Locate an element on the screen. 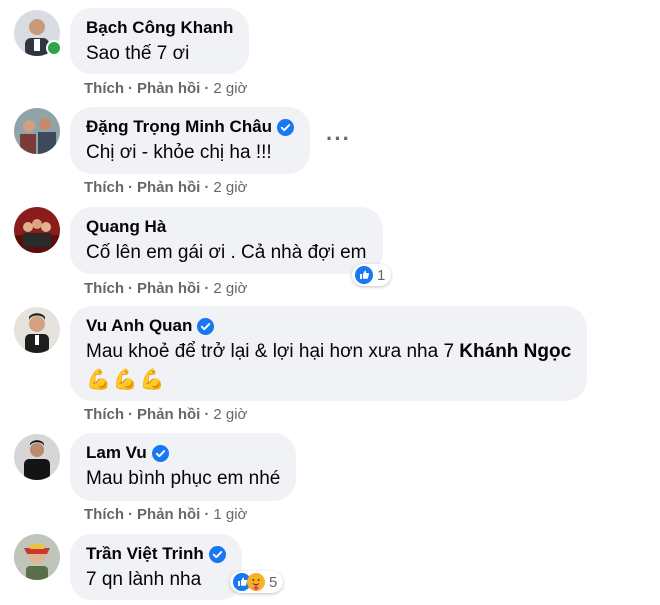 This screenshot has width=660, height=605. comment-actions: Thích · Phản hồi · 1 giờ is located at coordinates (166, 514).